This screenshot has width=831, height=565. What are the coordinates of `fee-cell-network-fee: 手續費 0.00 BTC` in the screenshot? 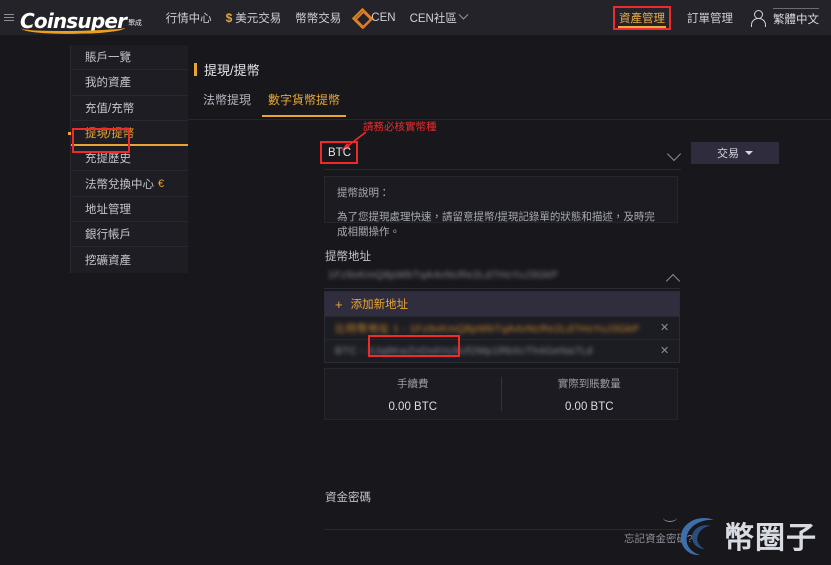 It's located at (413, 394).